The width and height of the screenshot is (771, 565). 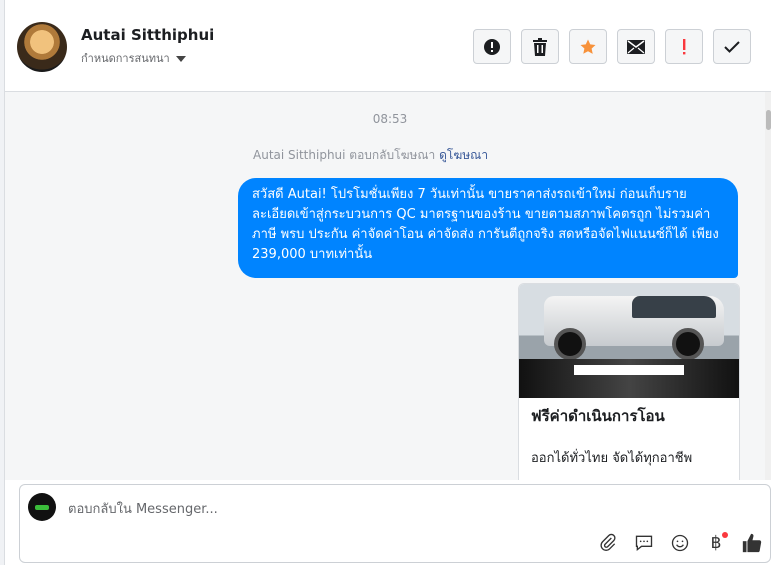 I want to click on delete-button, so click(x=540, y=46).